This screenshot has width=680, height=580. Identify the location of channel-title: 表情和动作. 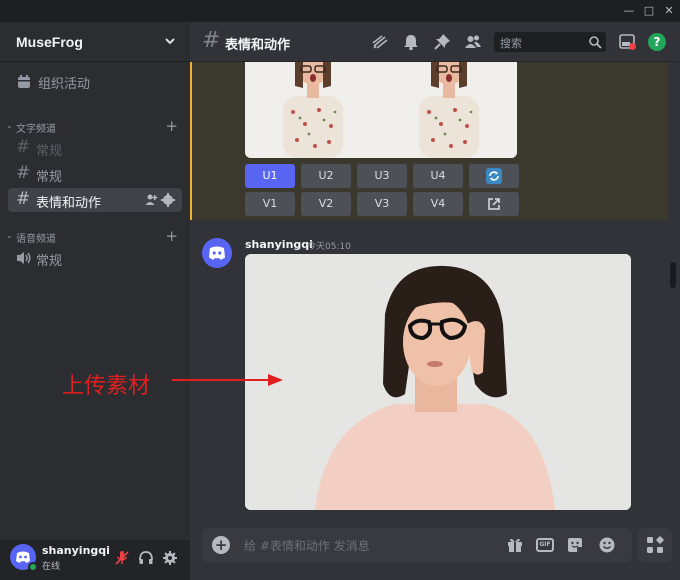
(258, 45).